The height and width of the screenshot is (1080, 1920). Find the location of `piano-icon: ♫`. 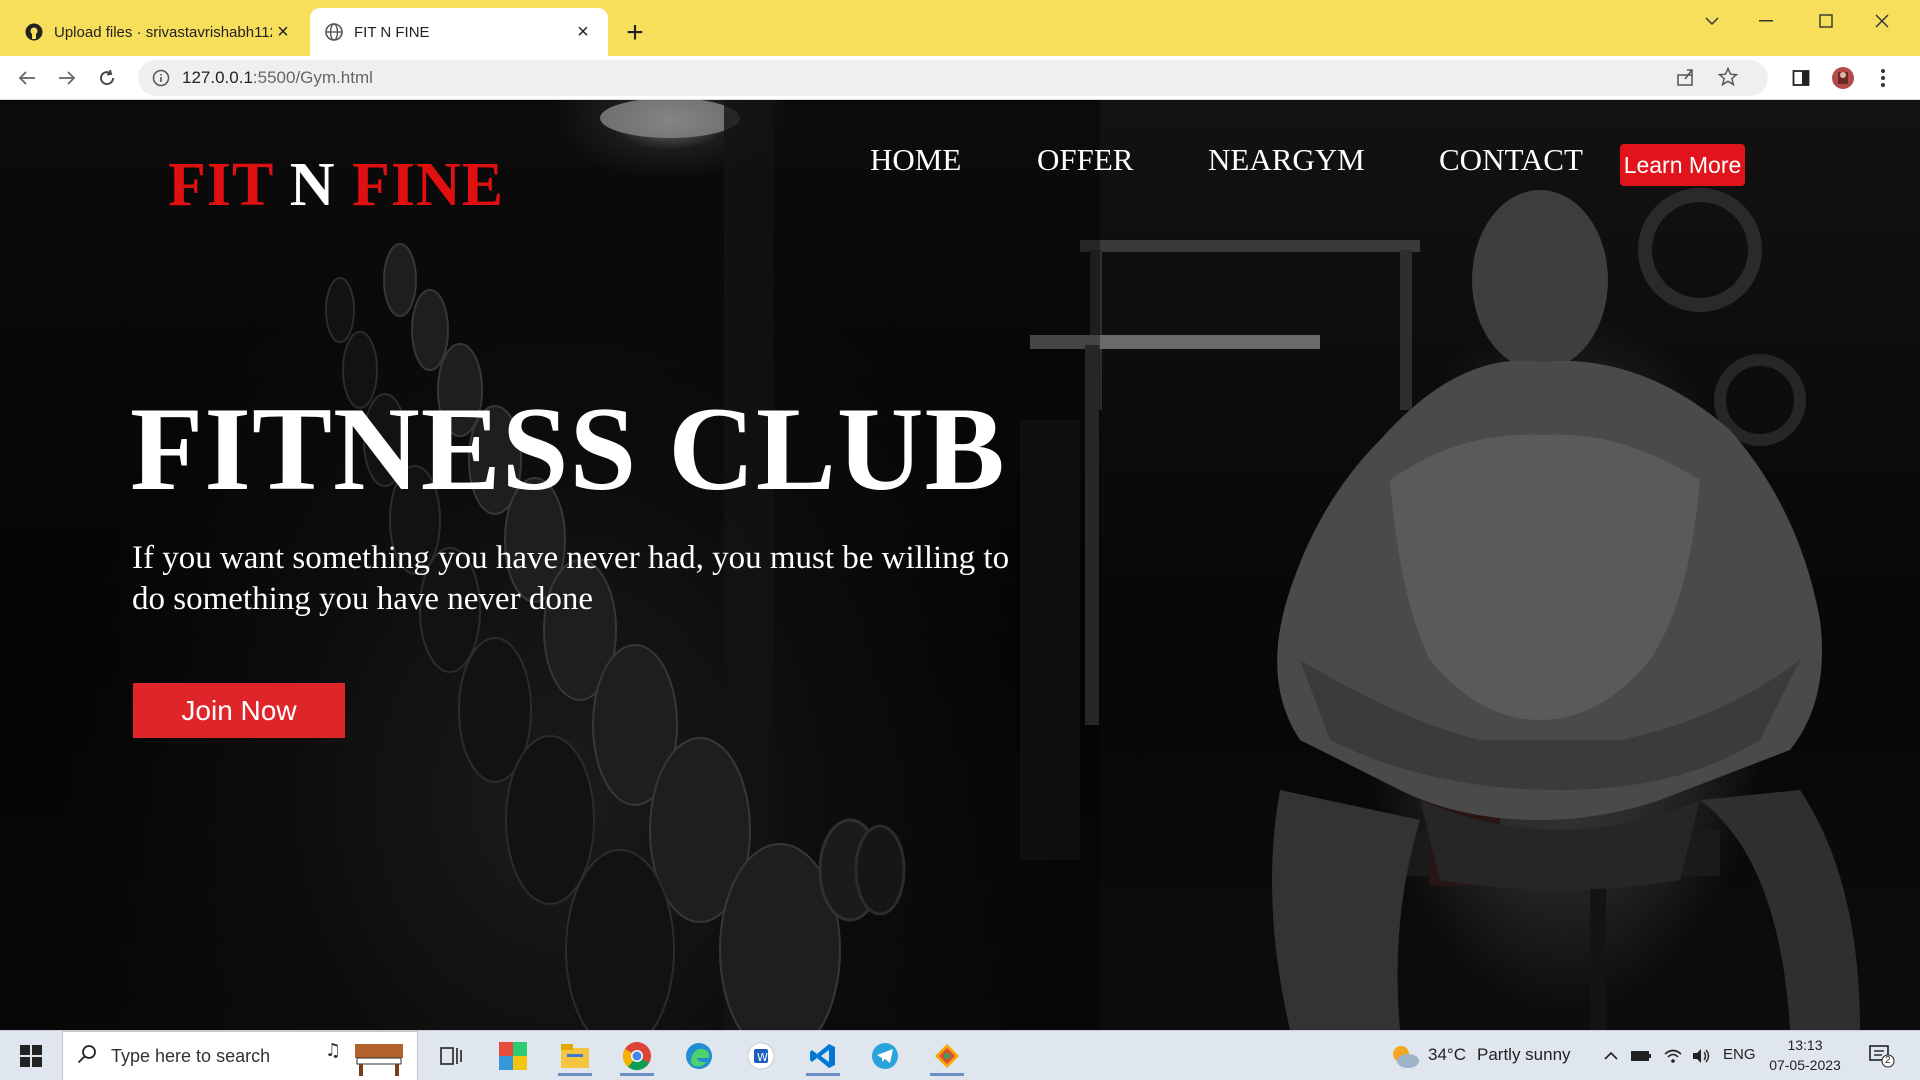

piano-icon: ♫ is located at coordinates (367, 1059).